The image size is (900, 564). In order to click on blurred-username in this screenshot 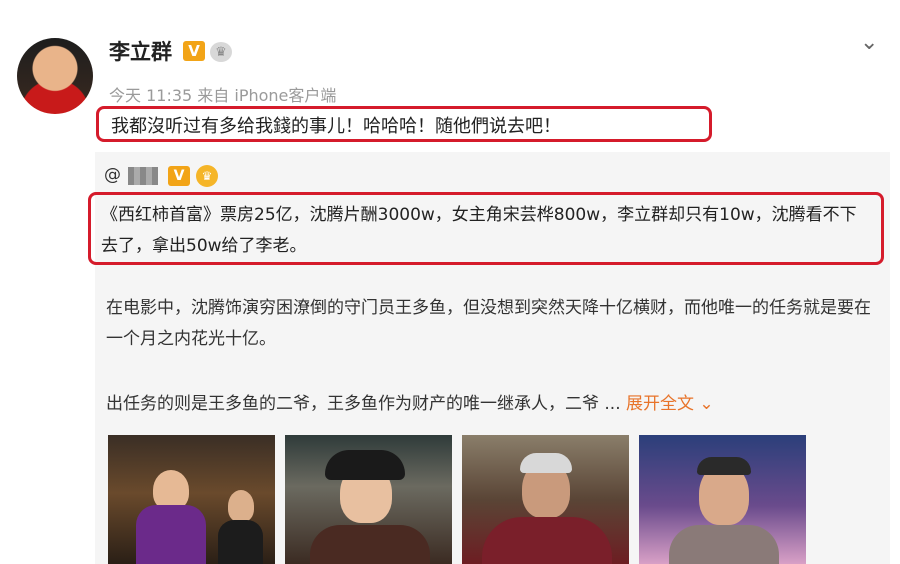, I will do `click(143, 176)`.